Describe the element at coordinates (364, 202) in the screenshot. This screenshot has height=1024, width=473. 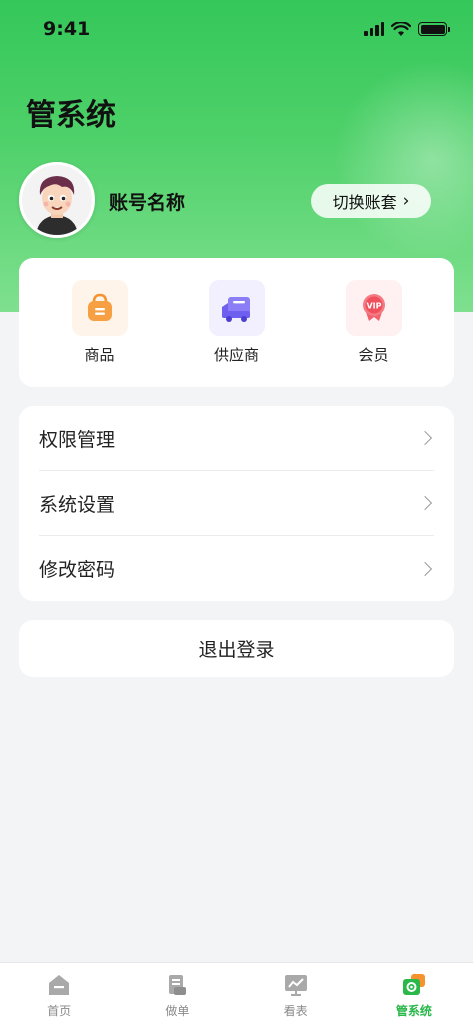
I see `switch-account-label: 切换账套` at that location.